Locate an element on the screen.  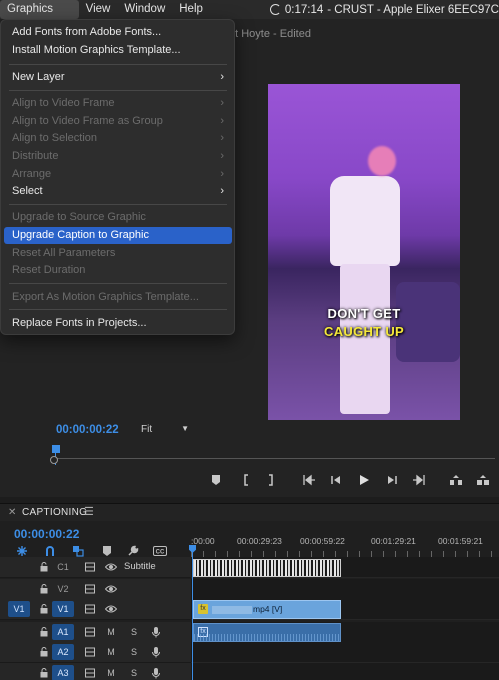
recording-indicator: 0:17:14 is located at coordinates (296, 10).